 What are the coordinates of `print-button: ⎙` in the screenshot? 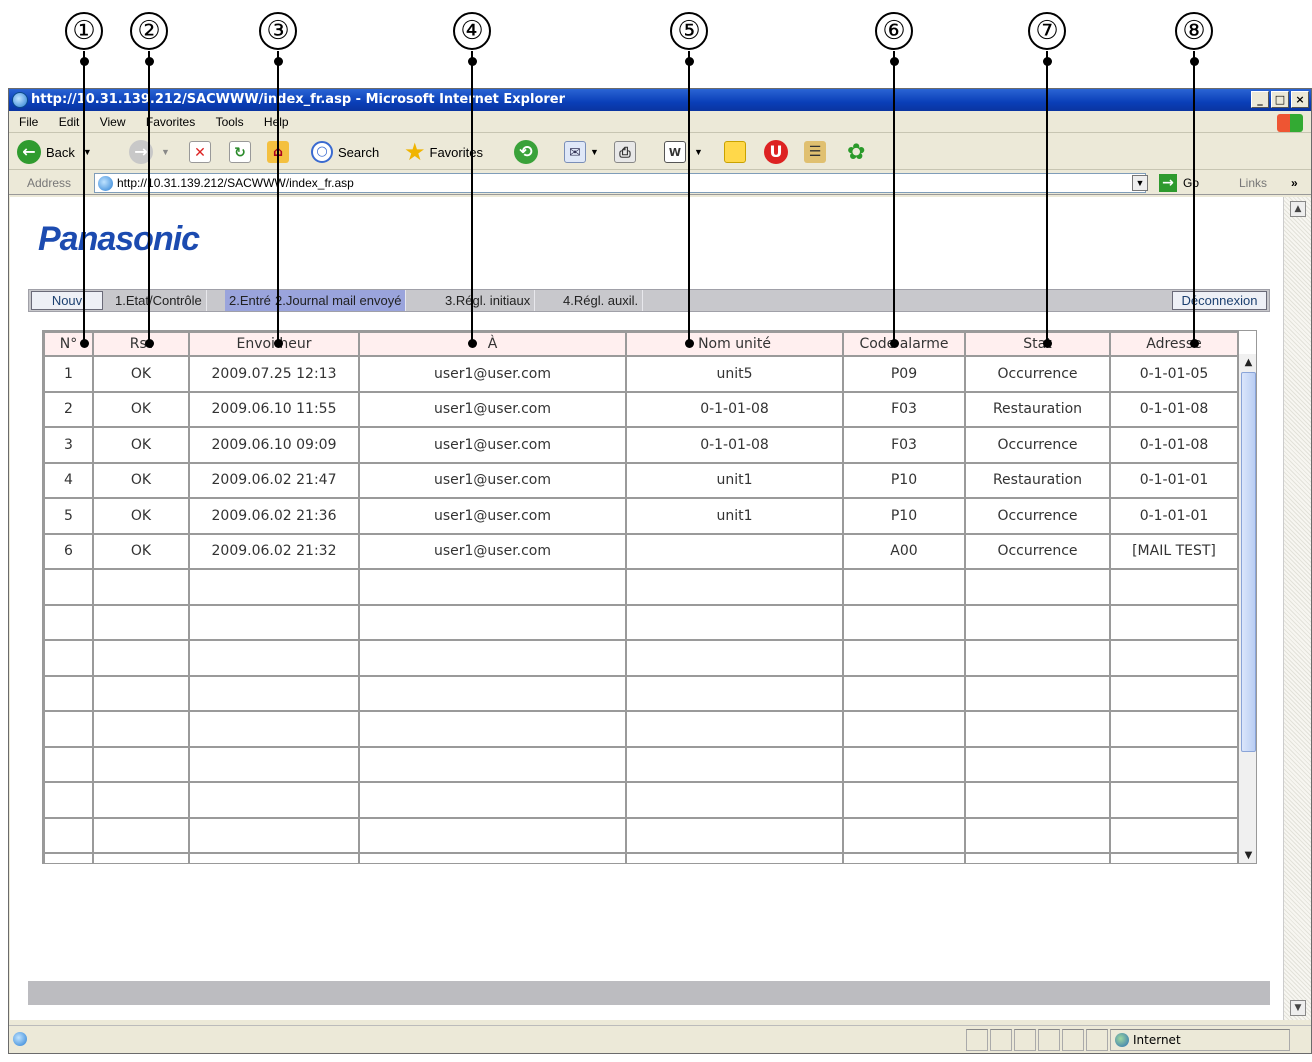 It's located at (625, 152).